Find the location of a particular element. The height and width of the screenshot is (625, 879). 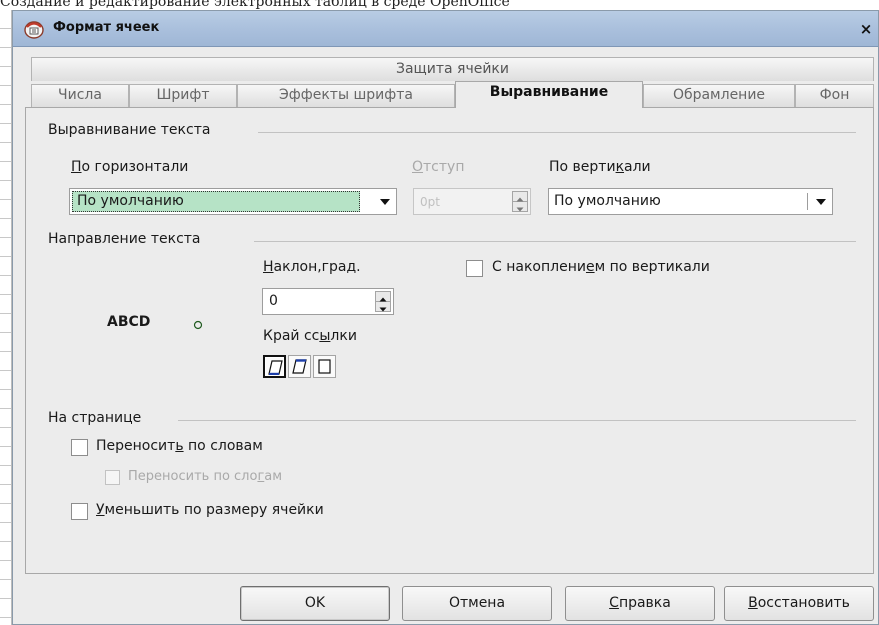

shrink-to-fit-label: Уменьшить по размеру ячейки is located at coordinates (210, 510).